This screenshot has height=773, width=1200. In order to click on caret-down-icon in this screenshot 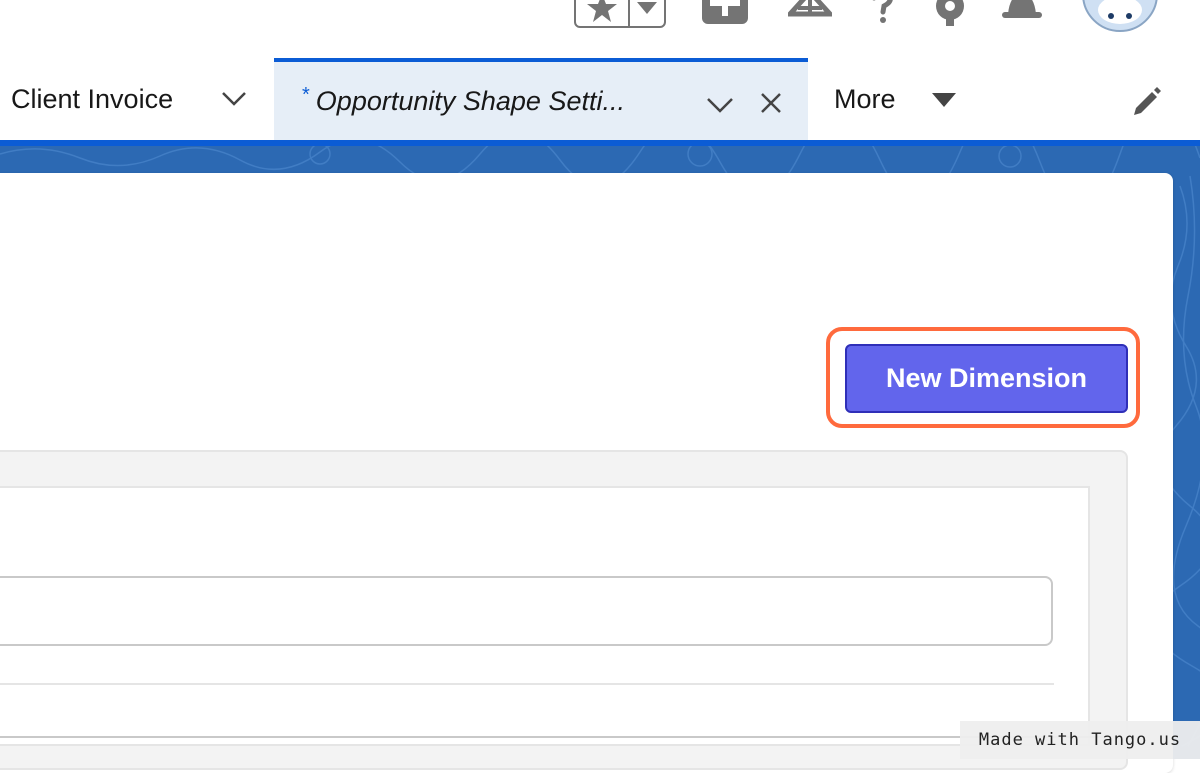, I will do `click(944, 100)`.